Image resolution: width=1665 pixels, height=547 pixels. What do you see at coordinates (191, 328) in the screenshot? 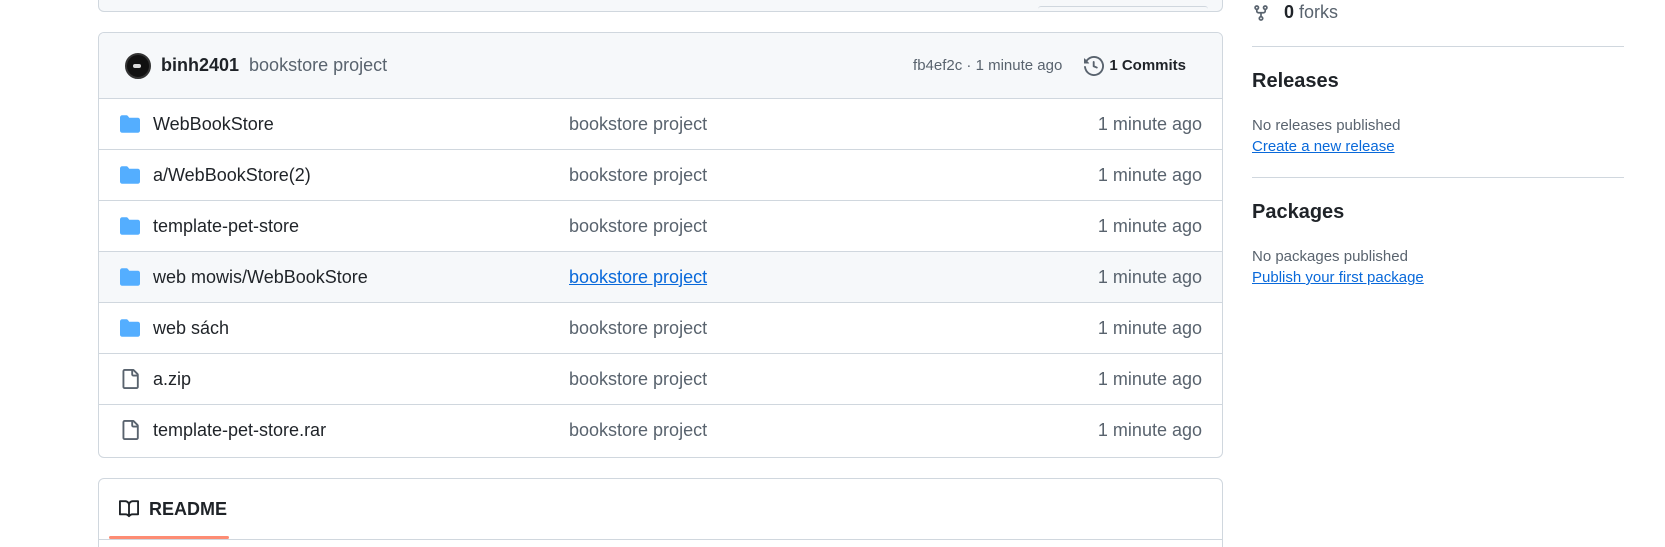
I see `file-name-link: web sách` at bounding box center [191, 328].